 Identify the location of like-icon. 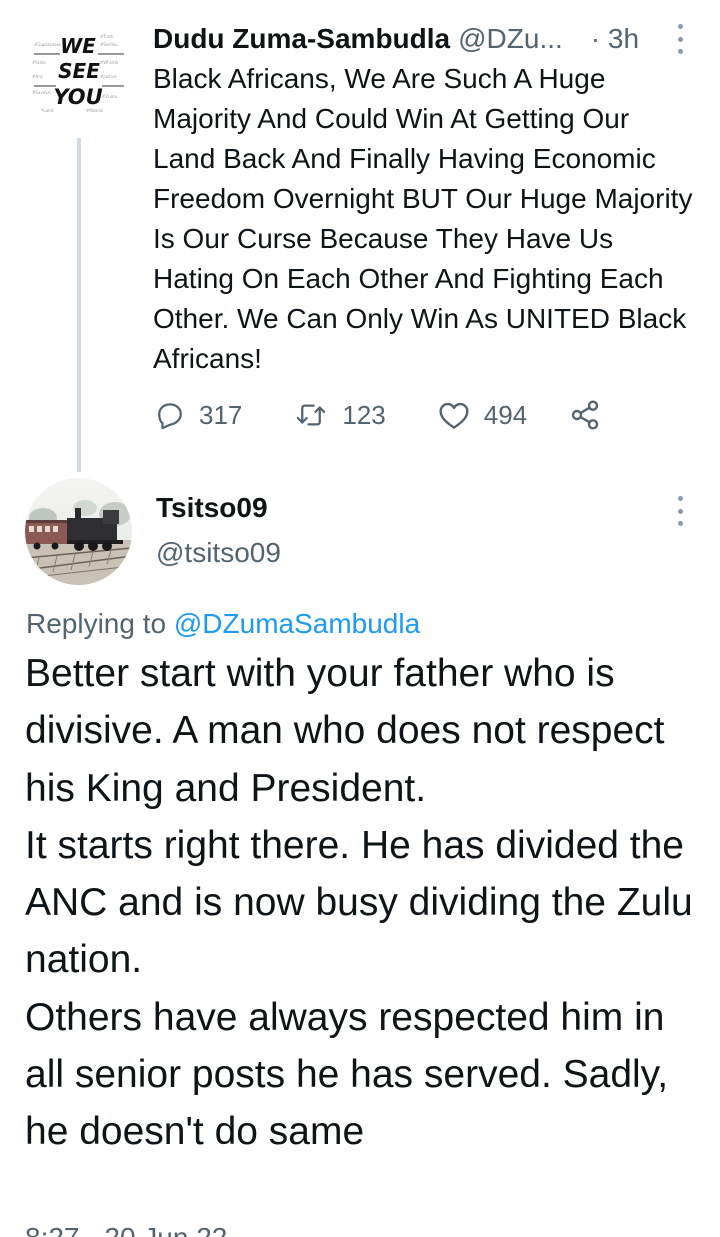
(454, 415).